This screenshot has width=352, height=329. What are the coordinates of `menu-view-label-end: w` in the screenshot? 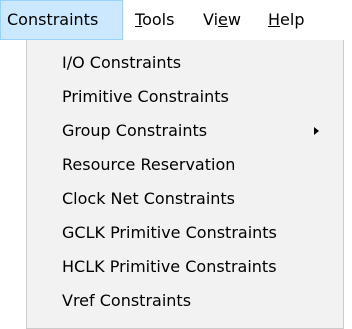 It's located at (234, 19).